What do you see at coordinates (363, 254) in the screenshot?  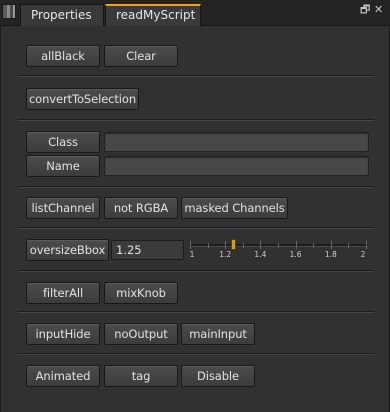 I see `slider-tick-label: 2` at bounding box center [363, 254].